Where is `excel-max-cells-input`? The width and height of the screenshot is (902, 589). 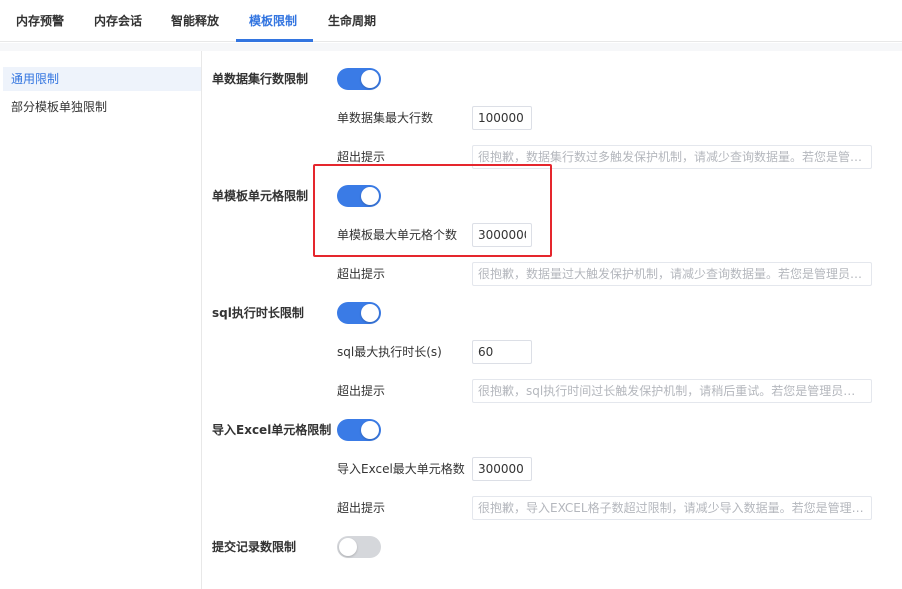
excel-max-cells-input is located at coordinates (502, 469).